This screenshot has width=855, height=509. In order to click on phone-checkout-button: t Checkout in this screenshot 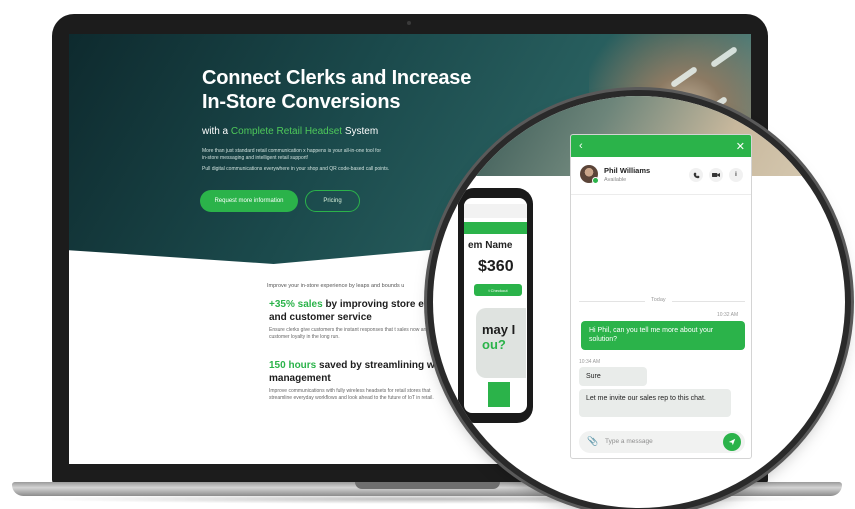, I will do `click(498, 290)`.